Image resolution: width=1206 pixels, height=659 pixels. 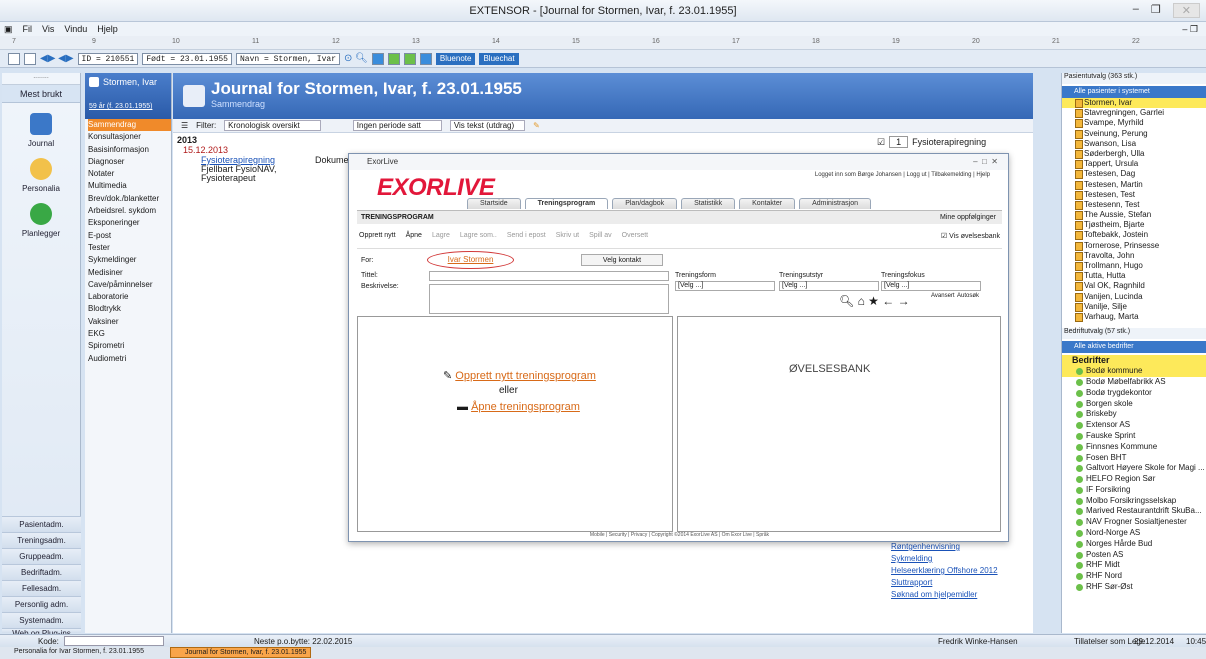 What do you see at coordinates (41, 604) in the screenshot?
I see `nav-personlig-adm: Personlig adm.` at bounding box center [41, 604].